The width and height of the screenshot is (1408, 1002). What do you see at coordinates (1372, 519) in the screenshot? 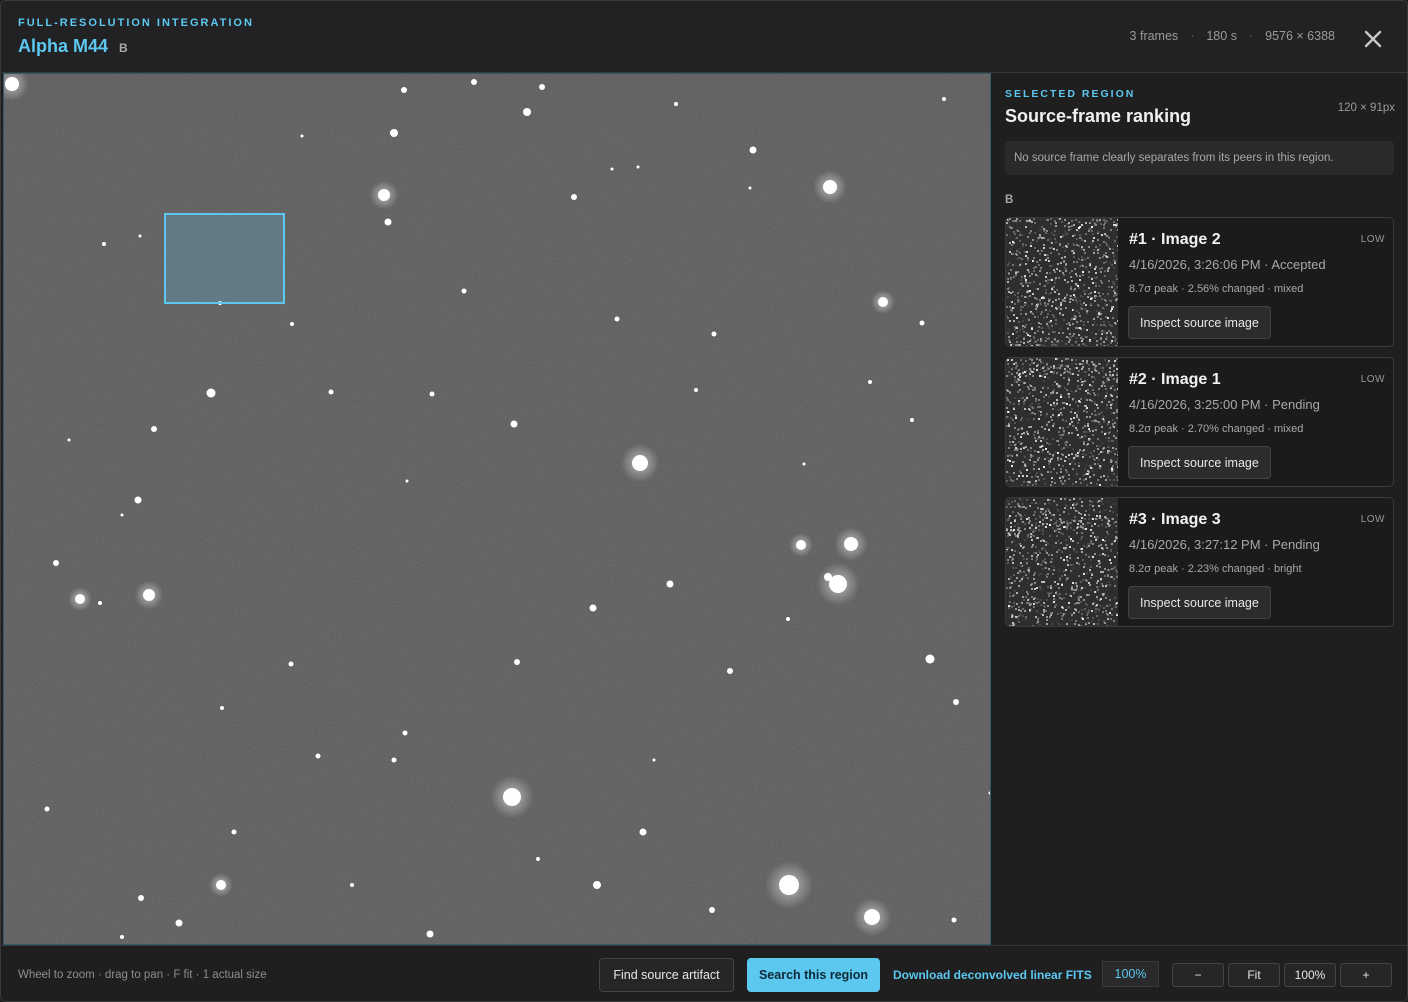
I see `confidence-badge: LOW` at bounding box center [1372, 519].